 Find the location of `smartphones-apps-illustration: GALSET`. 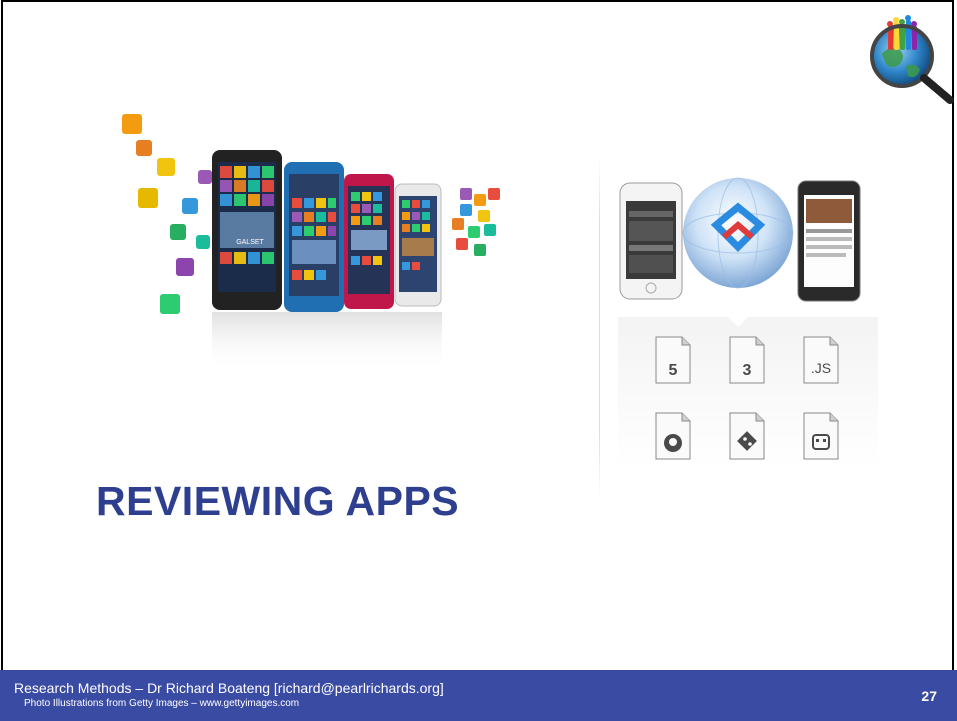

smartphones-apps-illustration: GALSET is located at coordinates (311, 243).